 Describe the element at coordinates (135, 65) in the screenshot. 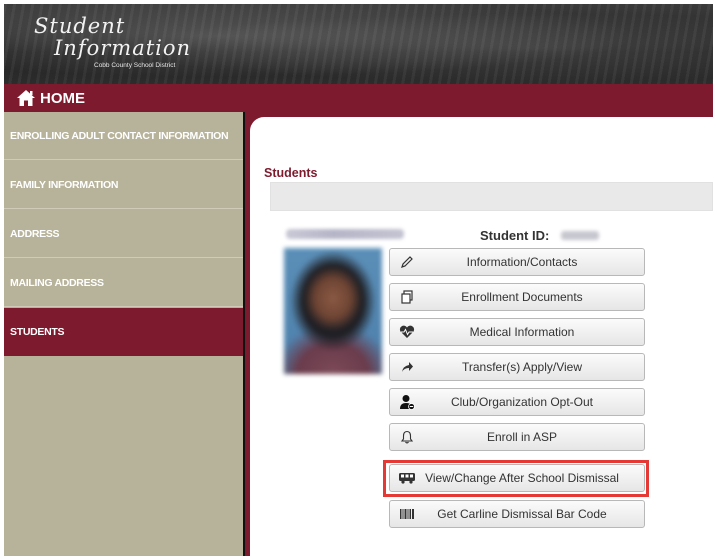

I see `district-name: Cobb County School District` at that location.